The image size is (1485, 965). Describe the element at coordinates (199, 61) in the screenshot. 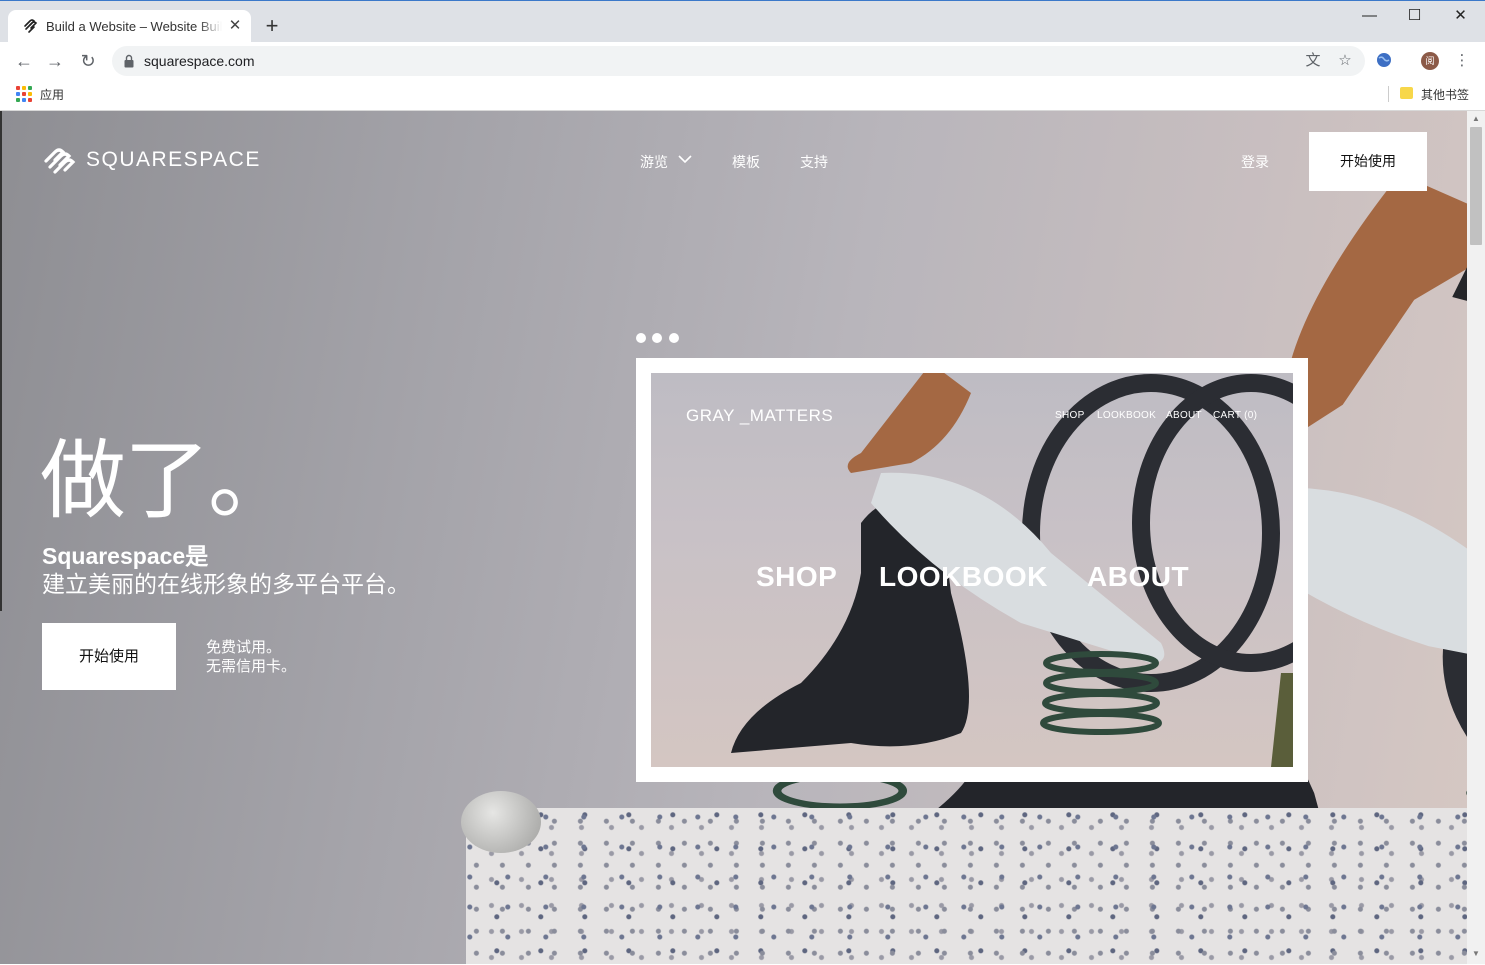

I see `url-text: squarespace.com` at that location.